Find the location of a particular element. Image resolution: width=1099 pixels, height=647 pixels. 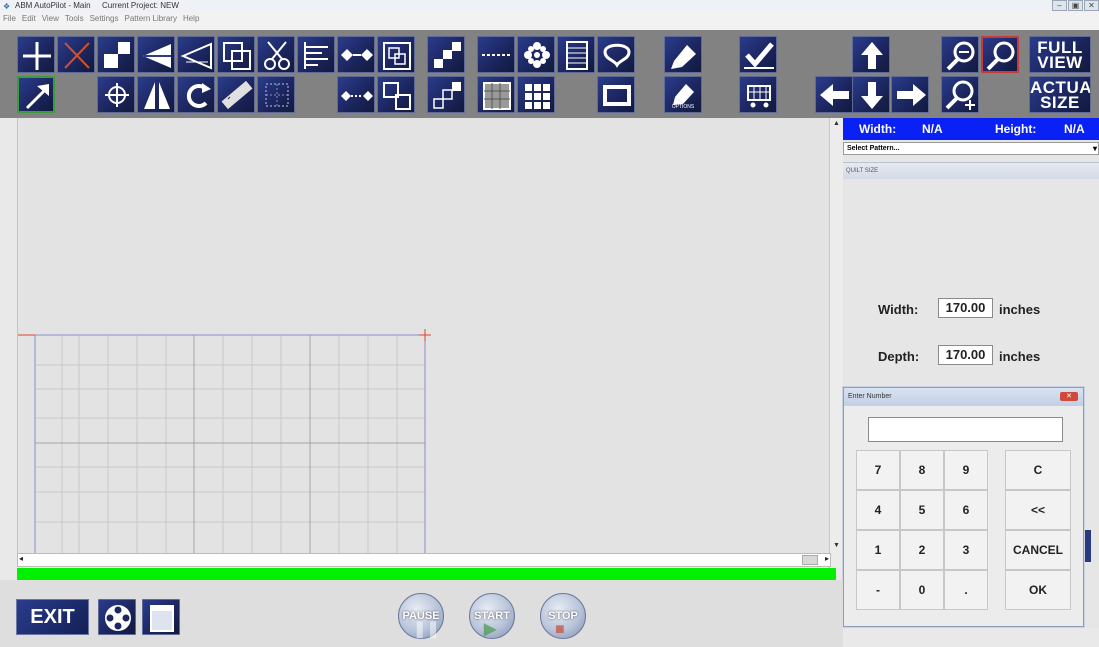

actual-size-button: ACTUAL SIZE is located at coordinates (1060, 94).